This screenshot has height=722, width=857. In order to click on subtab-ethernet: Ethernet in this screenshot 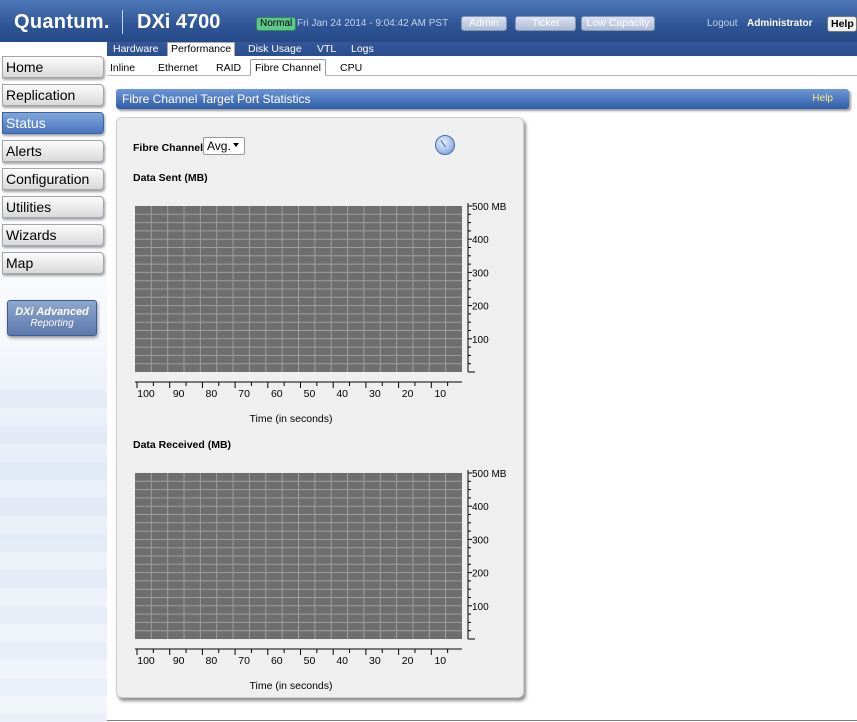, I will do `click(178, 68)`.